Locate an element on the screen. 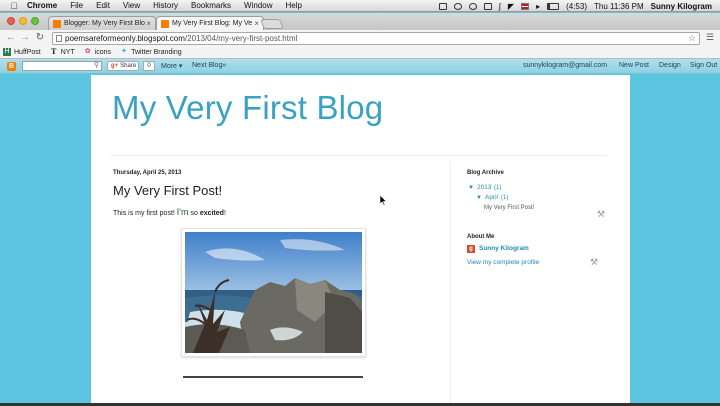  post-text: This is my first post! is located at coordinates (145, 213).